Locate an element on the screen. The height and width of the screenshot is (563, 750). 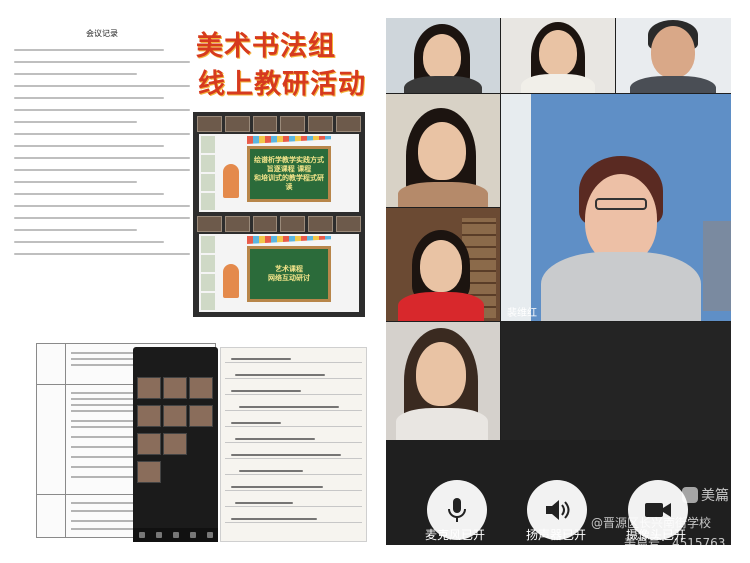
main-speaker-video: 裴维红 is located at coordinates (616, 207).